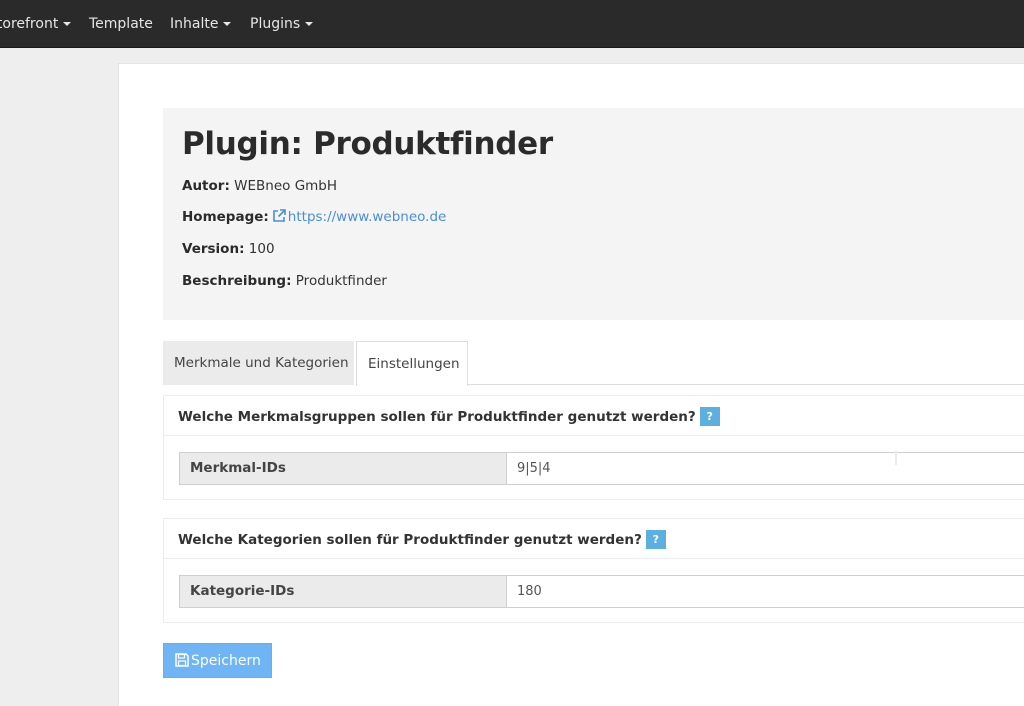  I want to click on nav-item-storefront: Storefront, so click(36, 24).